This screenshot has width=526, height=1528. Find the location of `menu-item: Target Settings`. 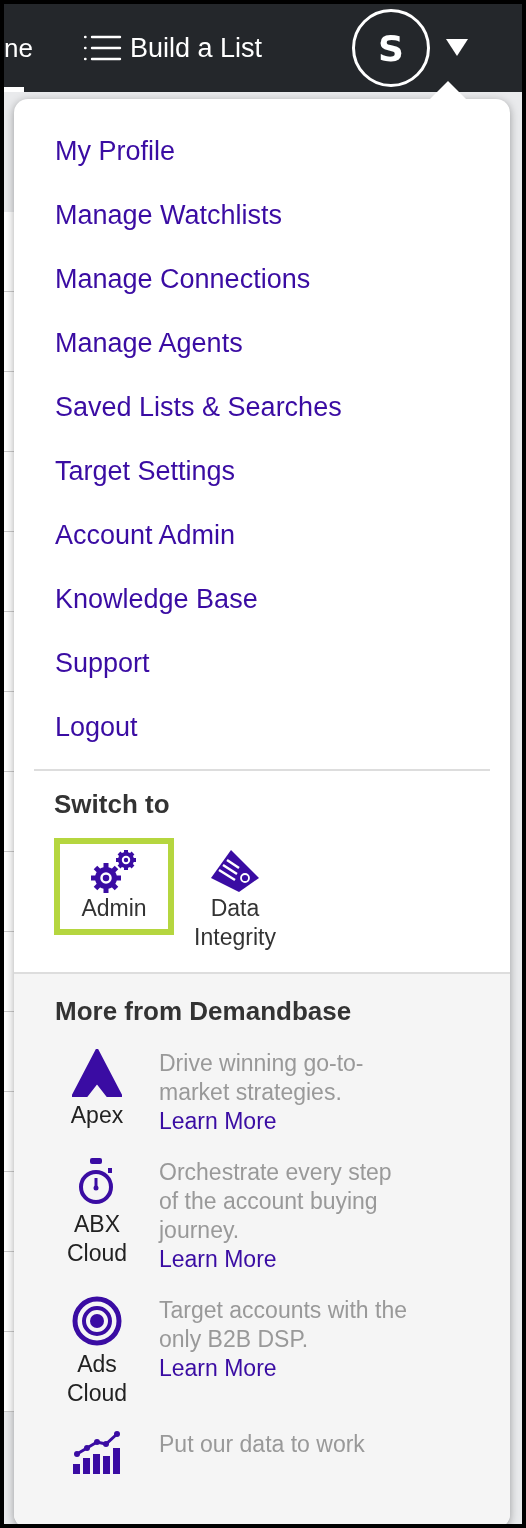

menu-item: Target Settings is located at coordinates (282, 471).